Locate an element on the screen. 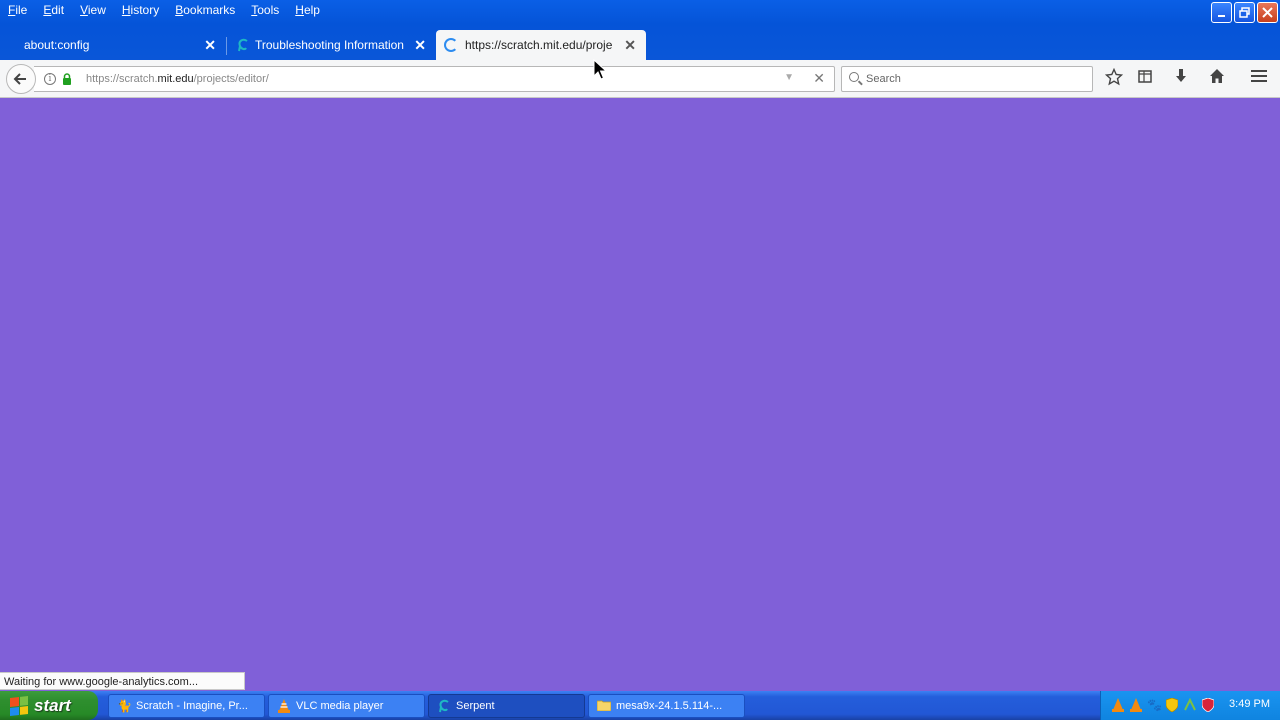 The height and width of the screenshot is (720, 1280). task-serpent: Serpent is located at coordinates (506, 706).